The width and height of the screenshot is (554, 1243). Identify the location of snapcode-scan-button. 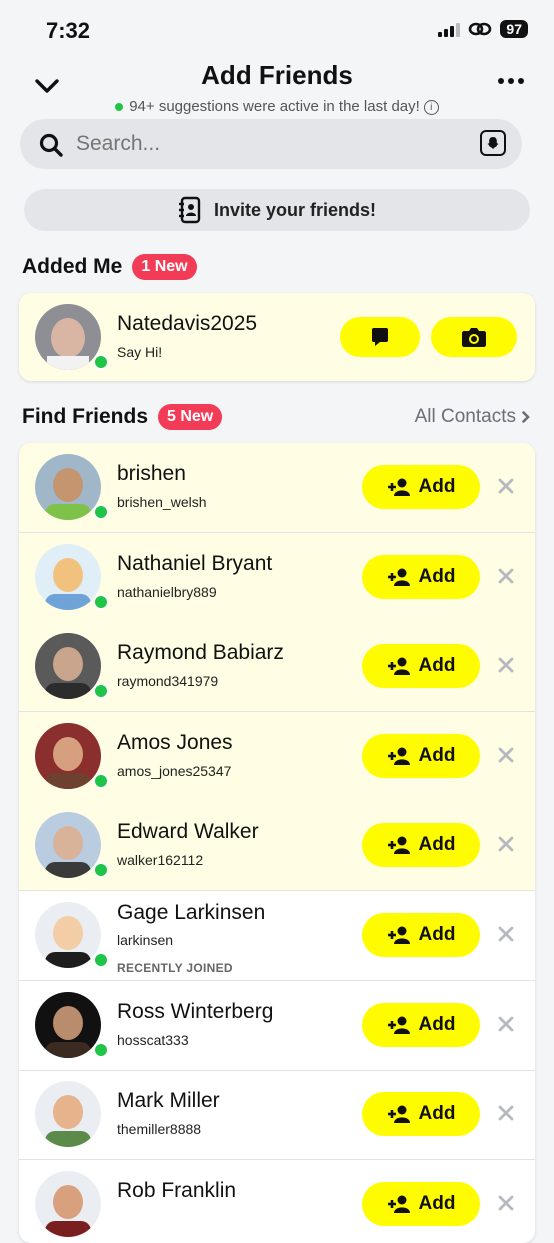
(493, 143).